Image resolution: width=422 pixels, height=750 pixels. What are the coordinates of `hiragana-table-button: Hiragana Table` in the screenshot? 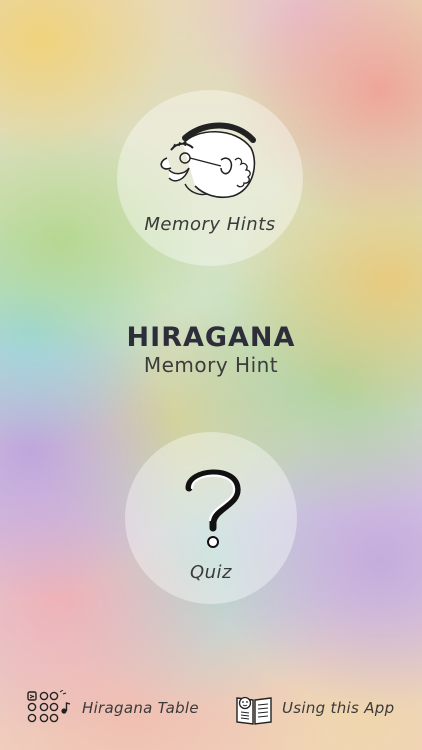 It's located at (112, 708).